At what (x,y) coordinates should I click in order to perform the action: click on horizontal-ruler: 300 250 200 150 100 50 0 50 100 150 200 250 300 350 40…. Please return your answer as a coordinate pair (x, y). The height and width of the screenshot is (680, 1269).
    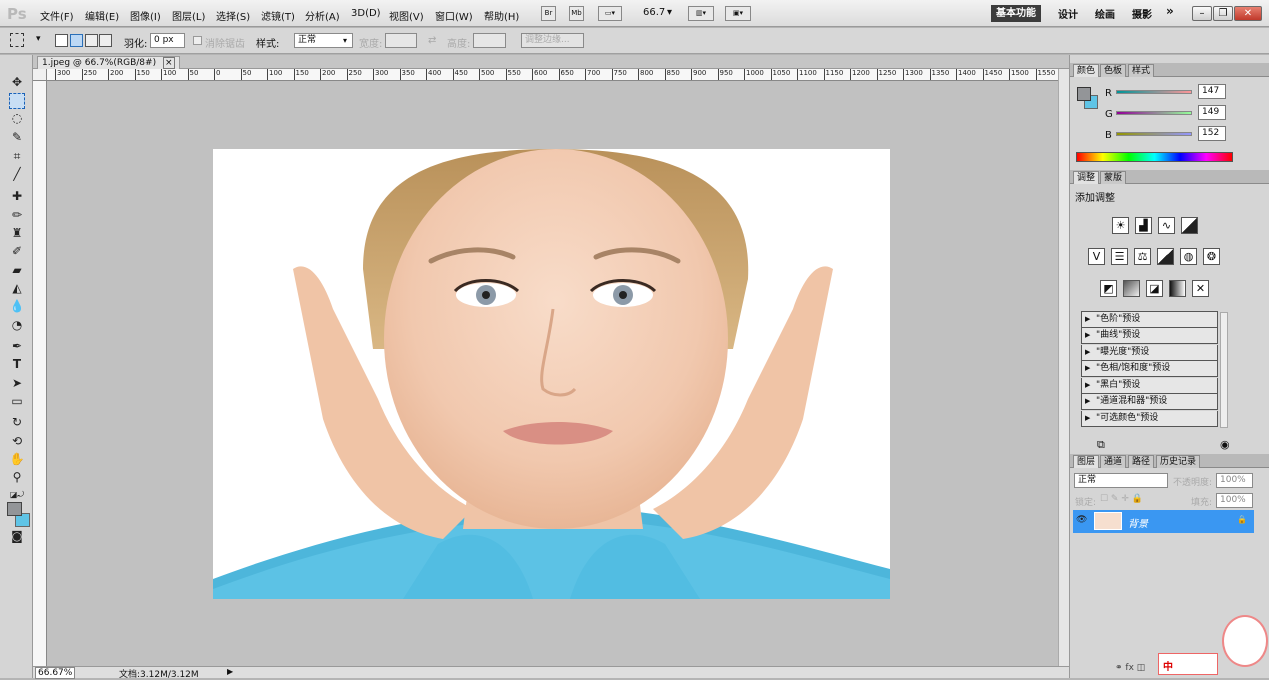
    Looking at the image, I should click on (552, 75).